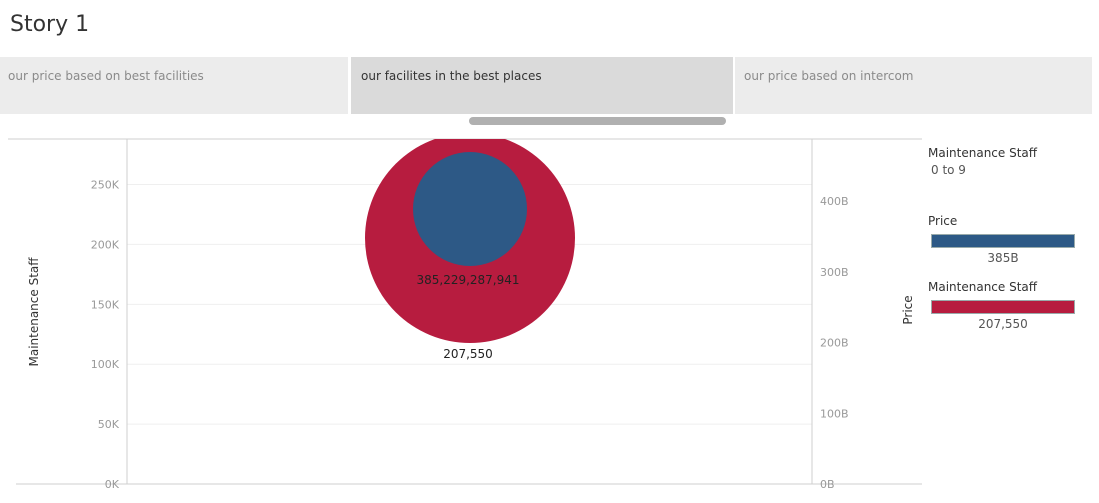  I want to click on legend-maintenance-swatch, so click(1003, 307).